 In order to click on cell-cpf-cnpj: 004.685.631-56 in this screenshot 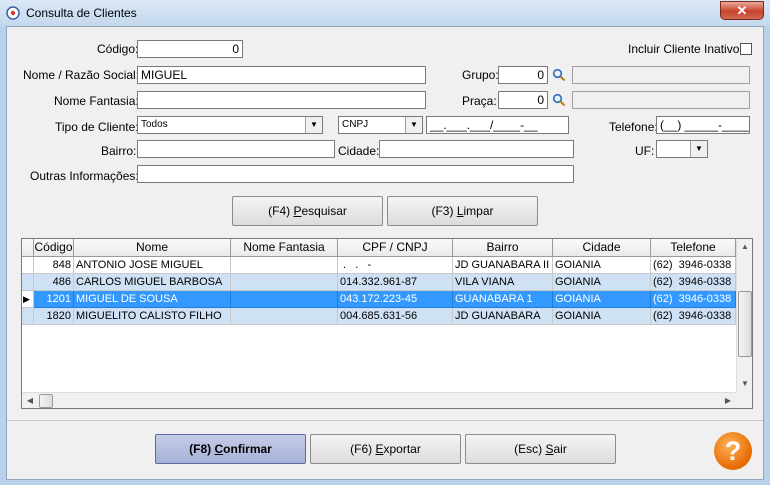, I will do `click(395, 316)`.